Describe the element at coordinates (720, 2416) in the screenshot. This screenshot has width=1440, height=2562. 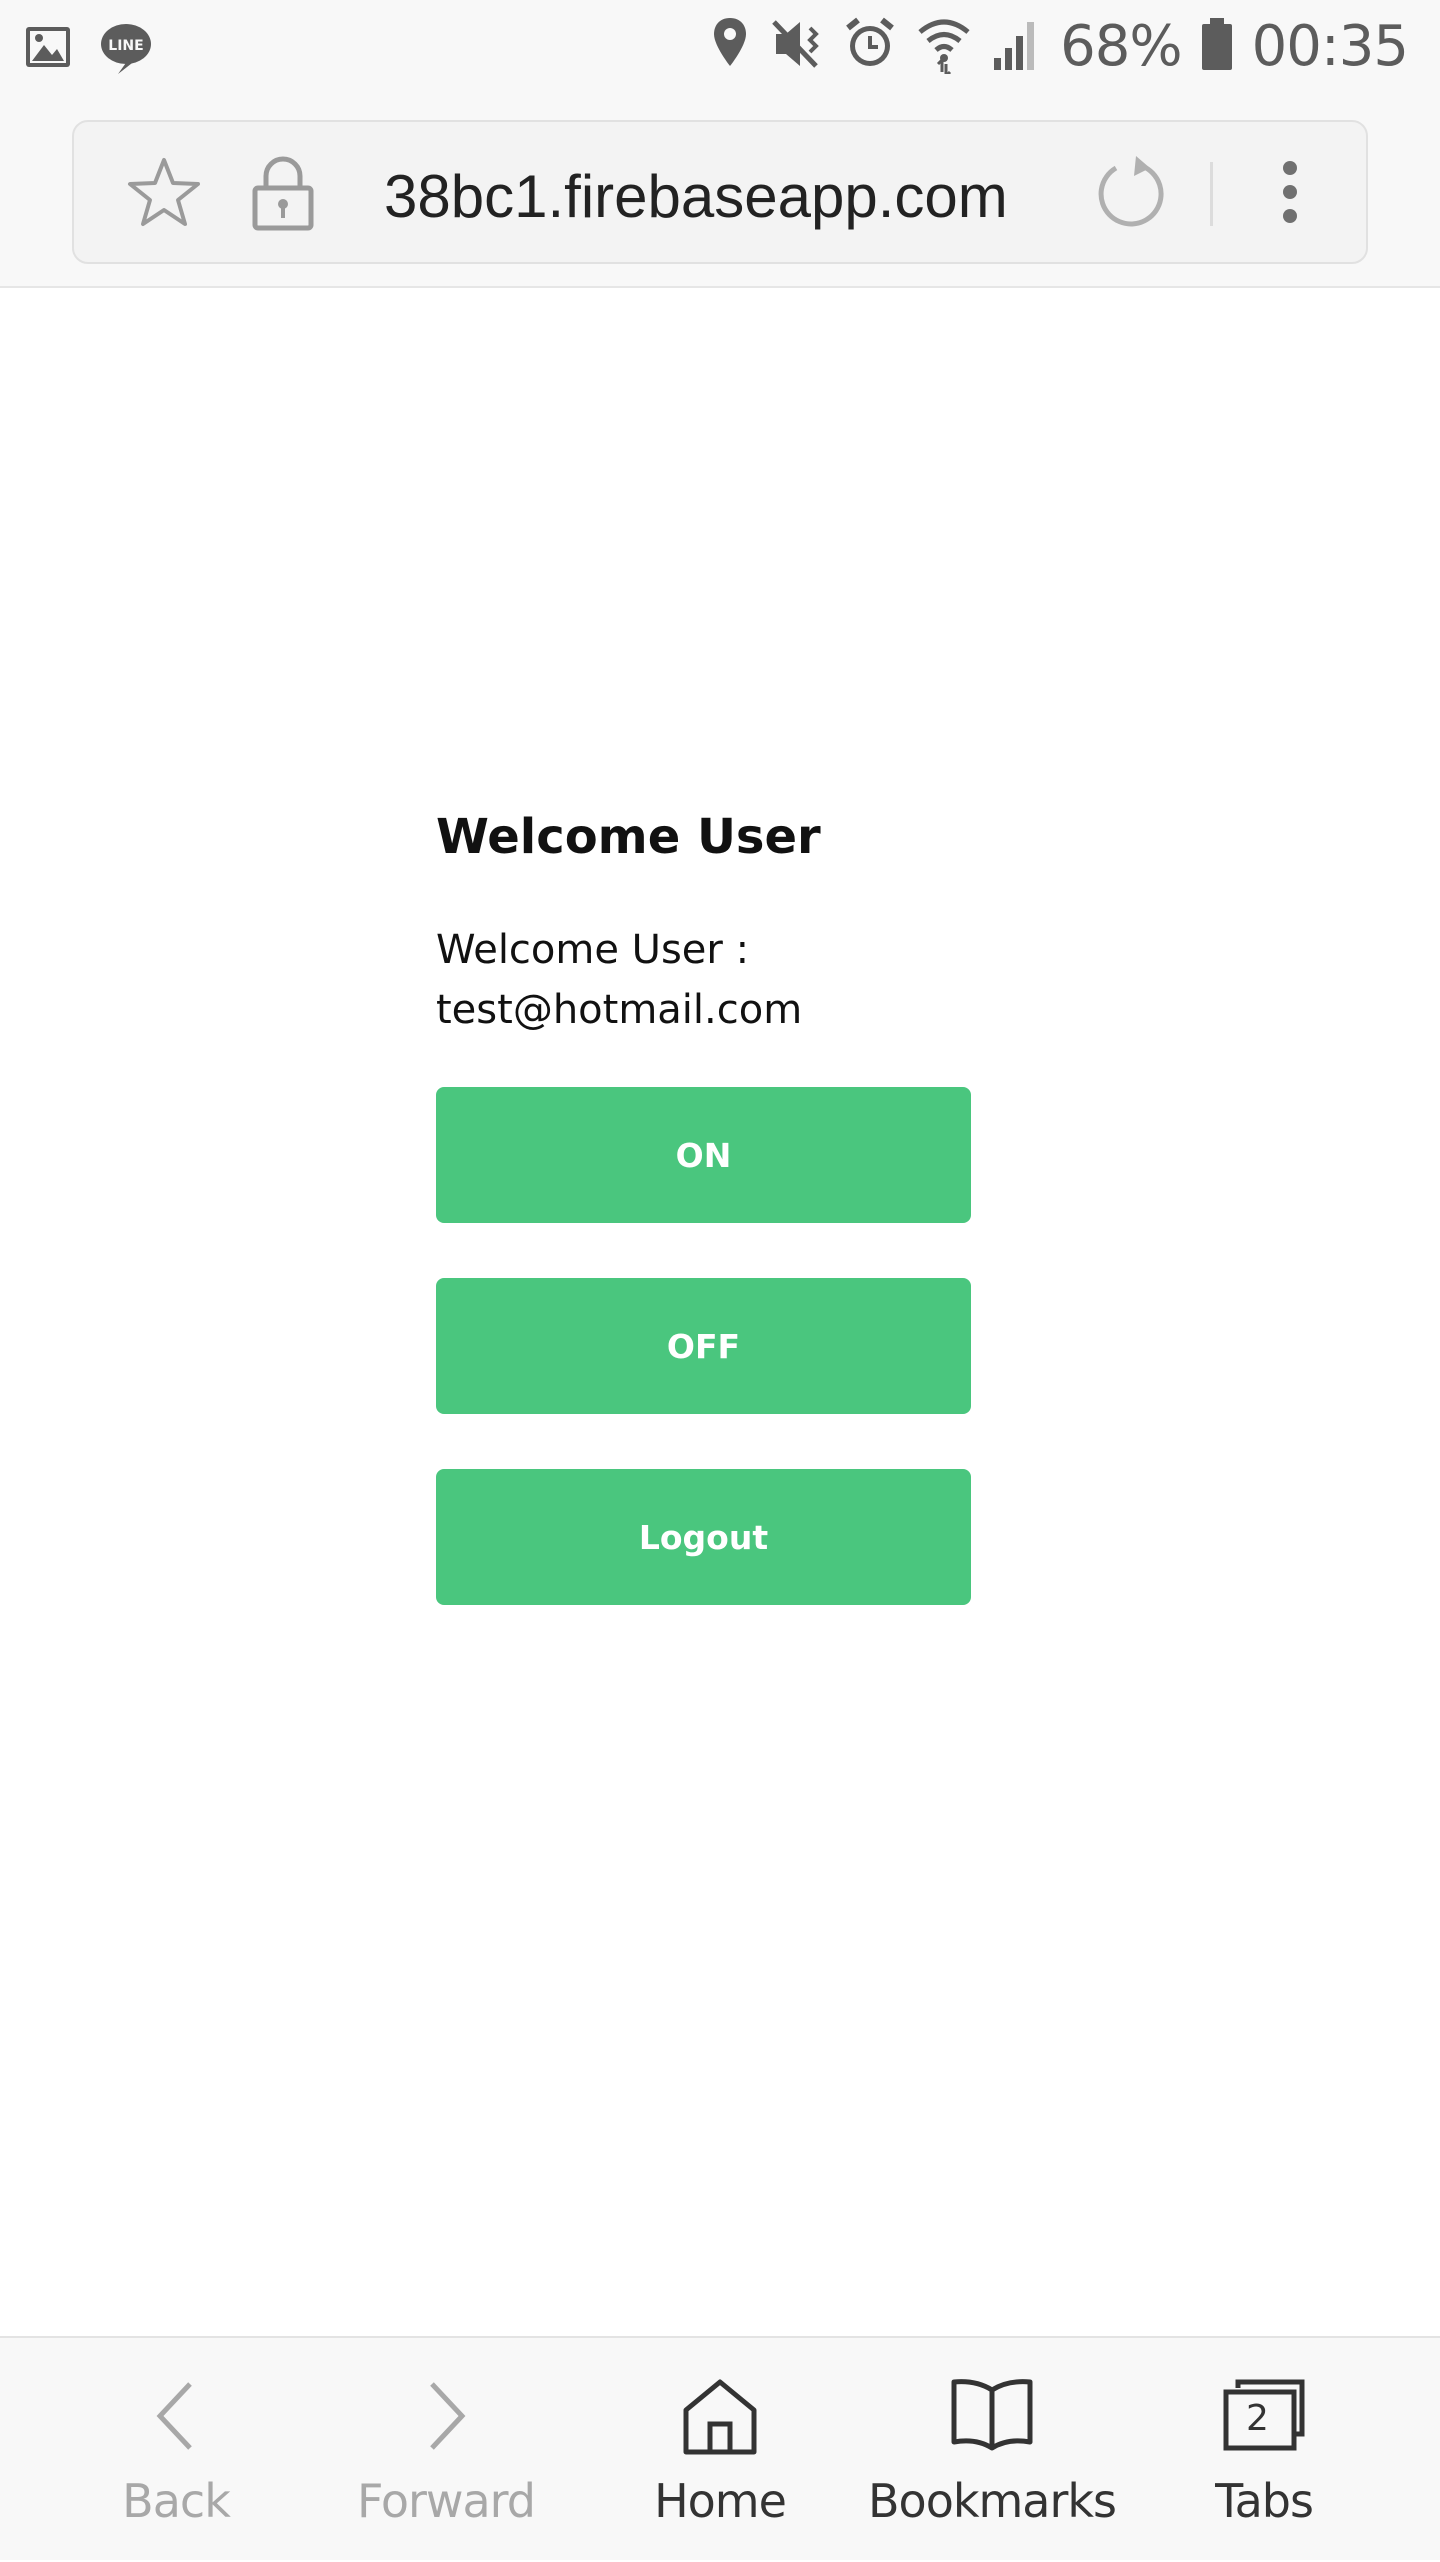
I see `home-icon` at that location.